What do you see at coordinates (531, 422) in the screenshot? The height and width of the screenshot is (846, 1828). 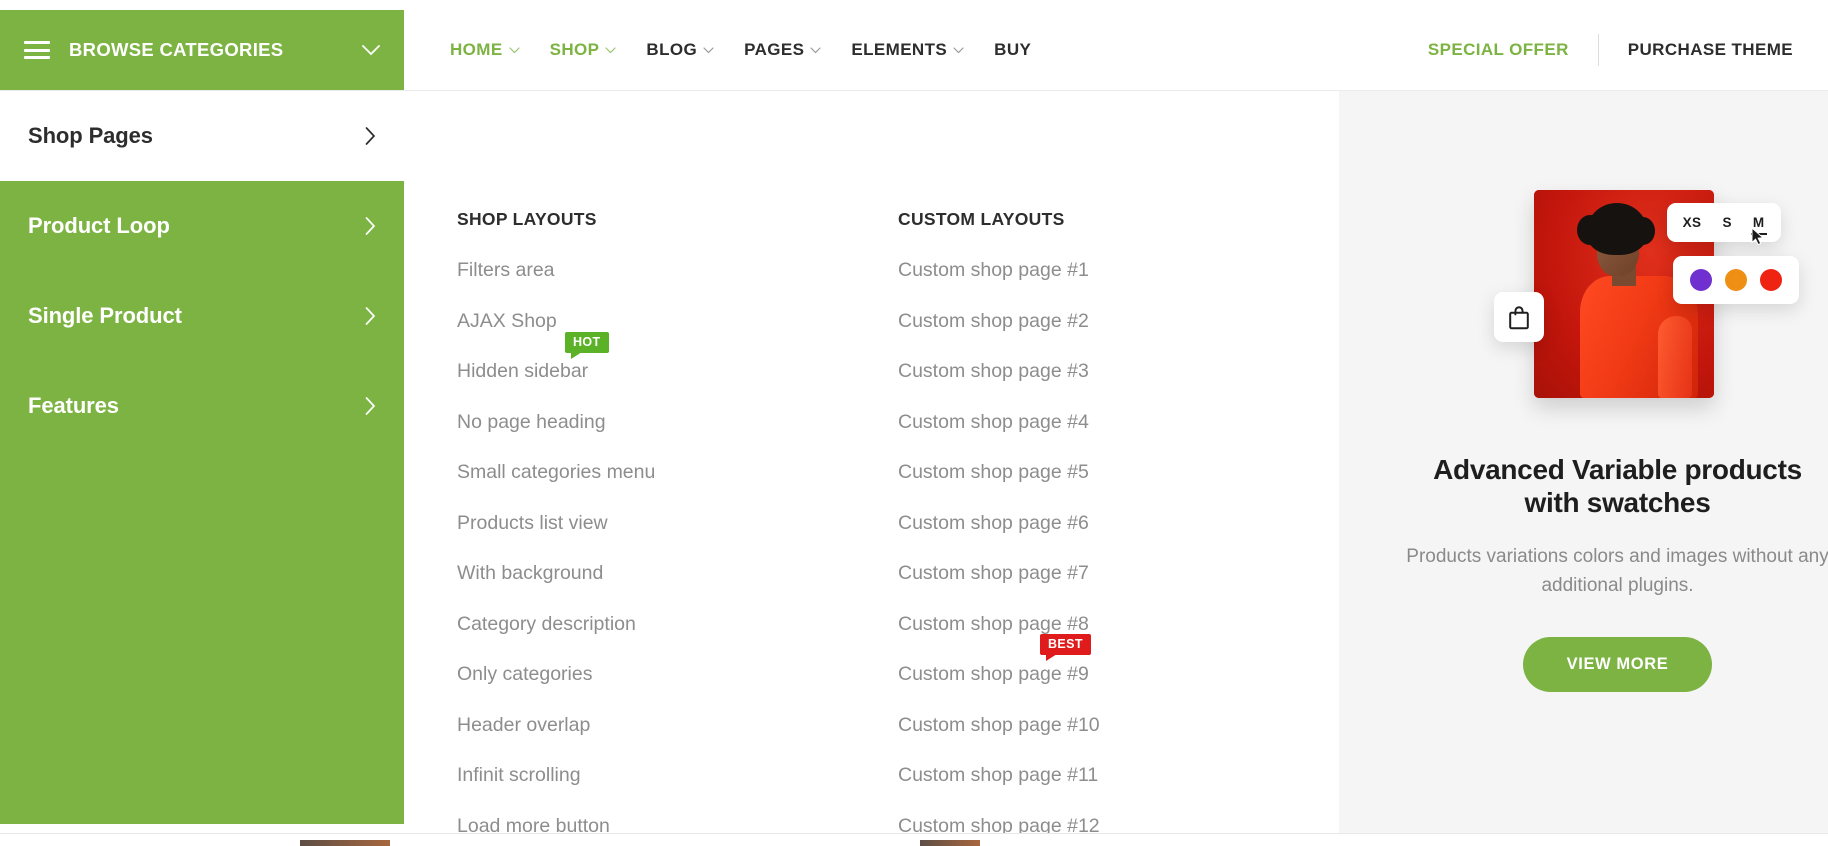 I see `menu-link-no-page-heading: No page heading` at bounding box center [531, 422].